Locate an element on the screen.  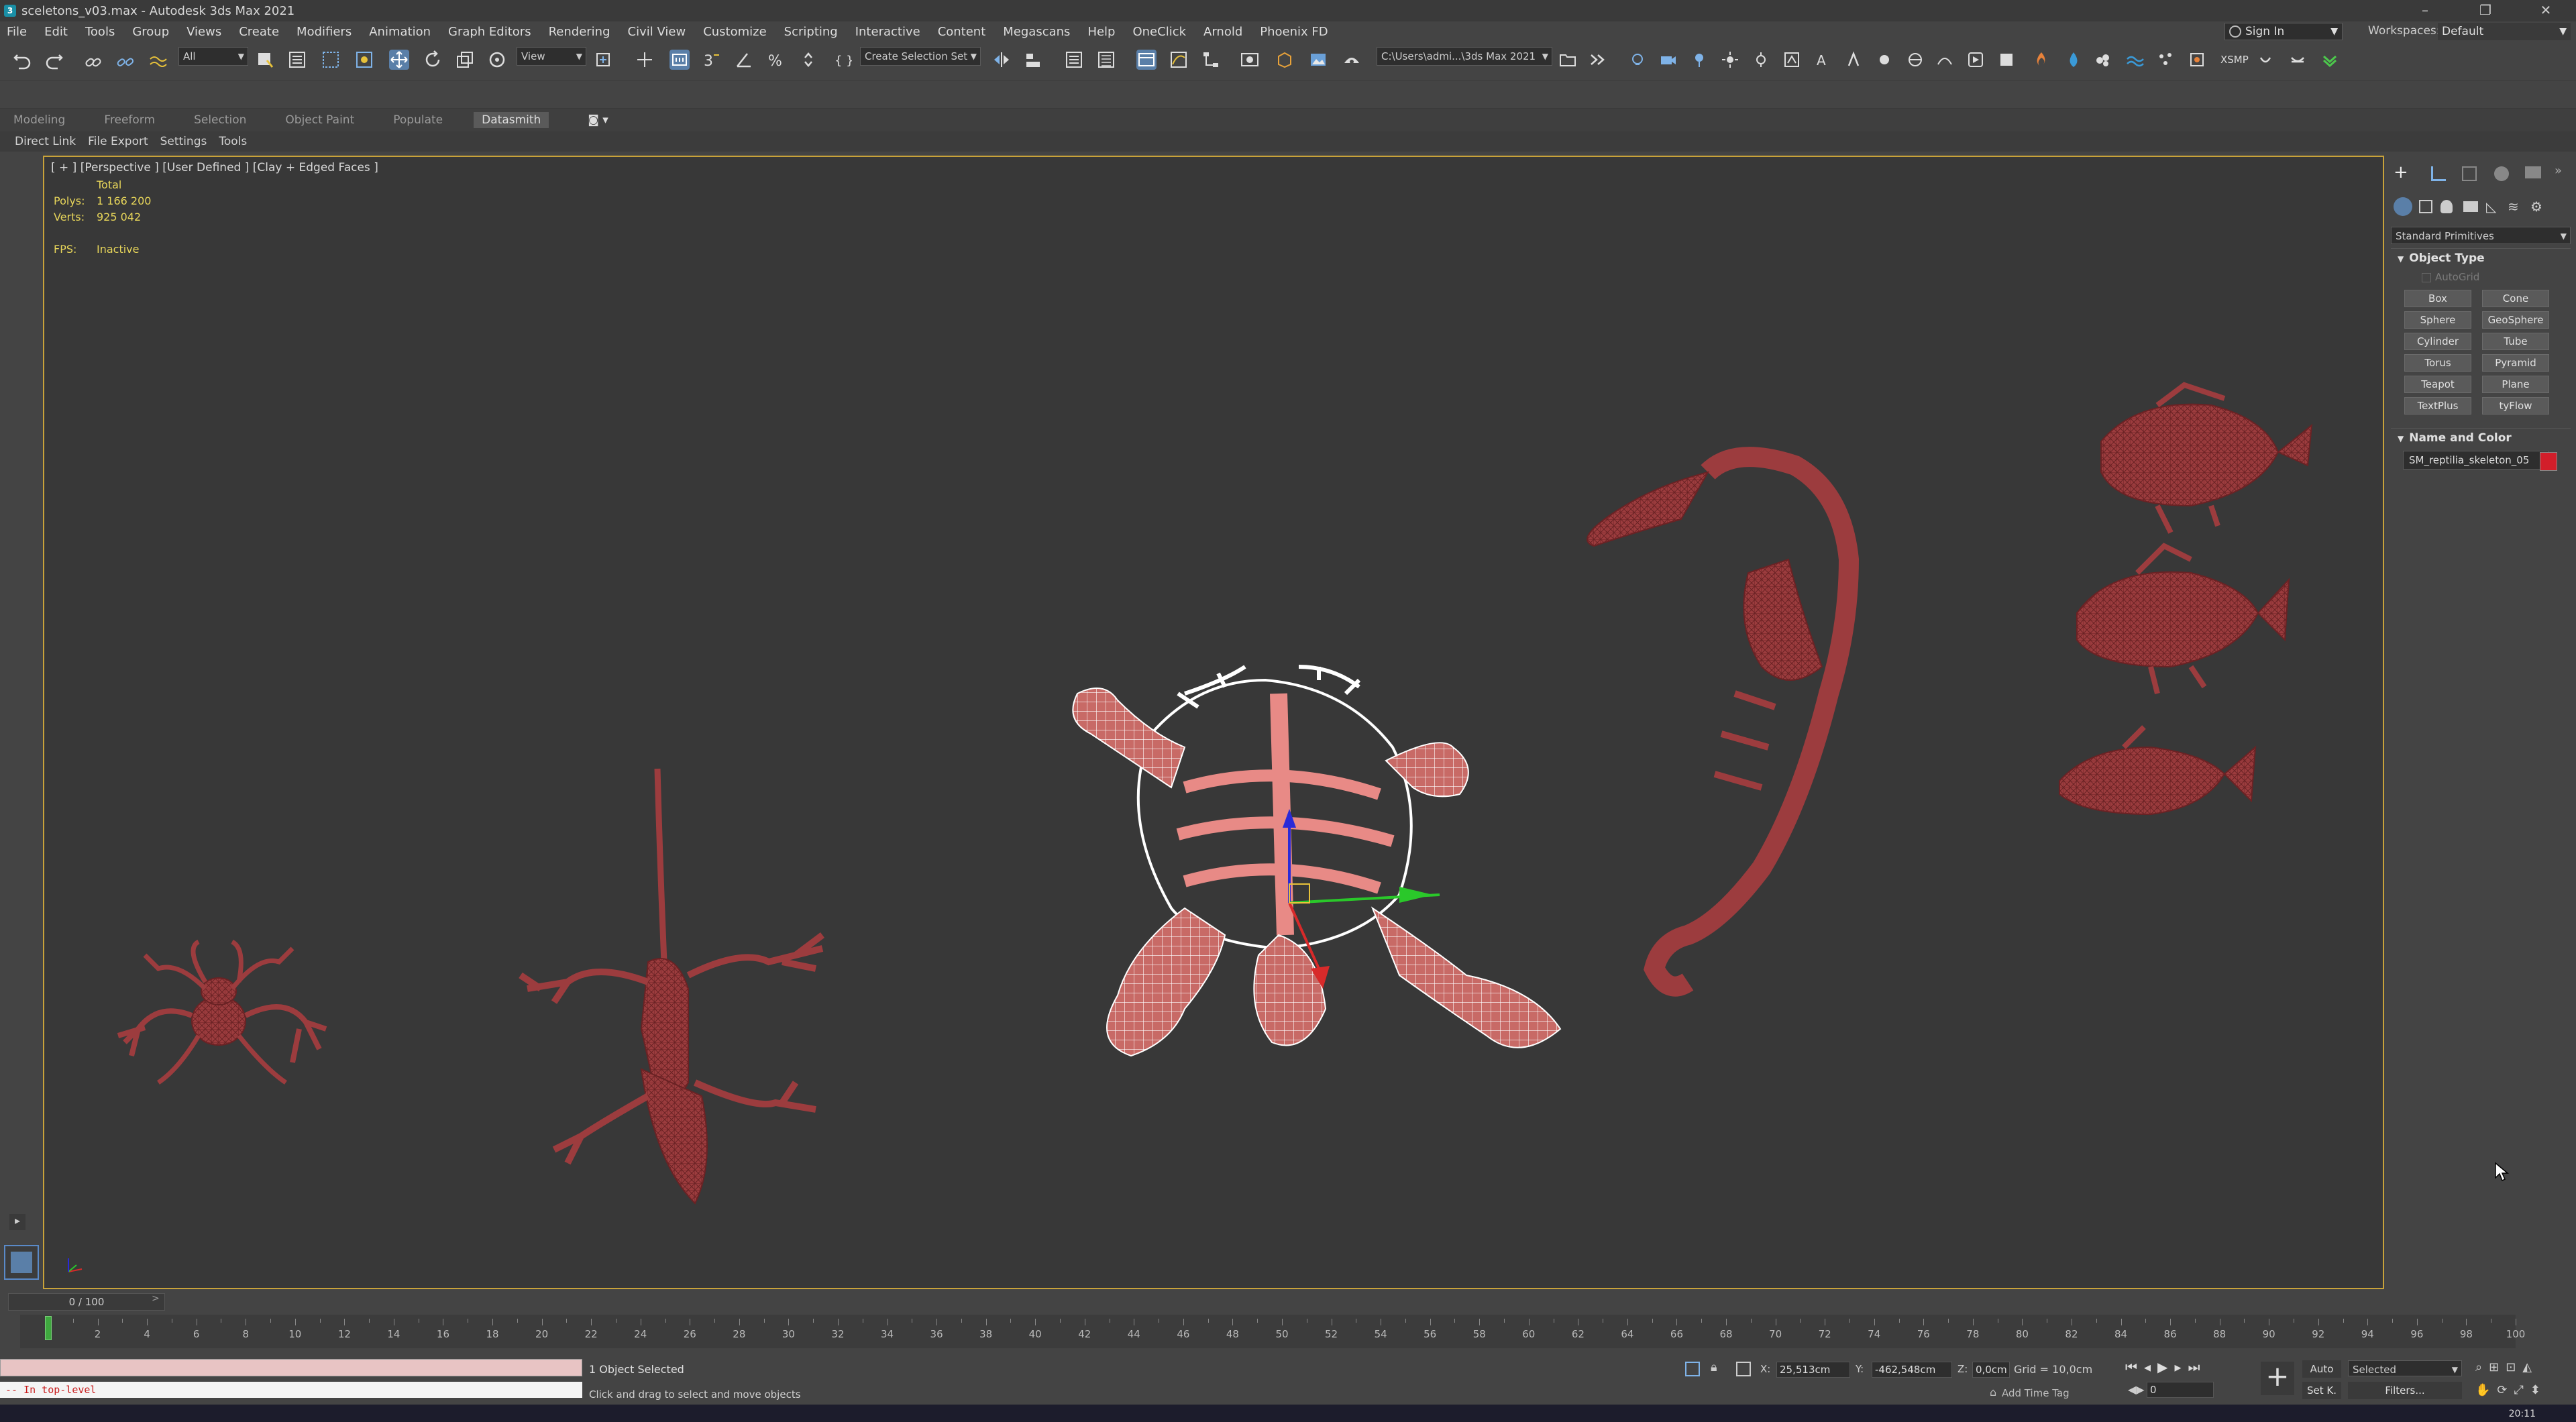
viewport-layout-thumbnail is located at coordinates (21, 1263).